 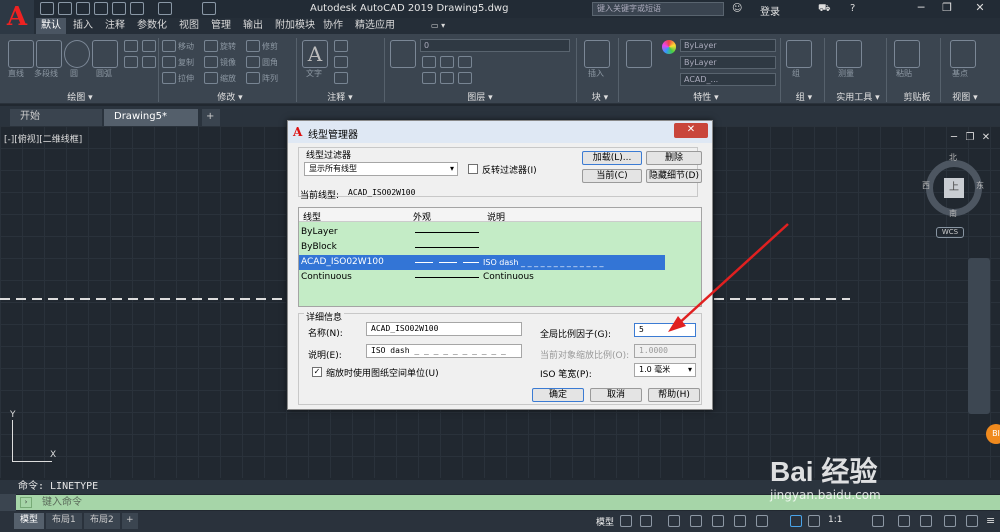 I want to click on cart-icon: ⛟, so click(x=824, y=9).